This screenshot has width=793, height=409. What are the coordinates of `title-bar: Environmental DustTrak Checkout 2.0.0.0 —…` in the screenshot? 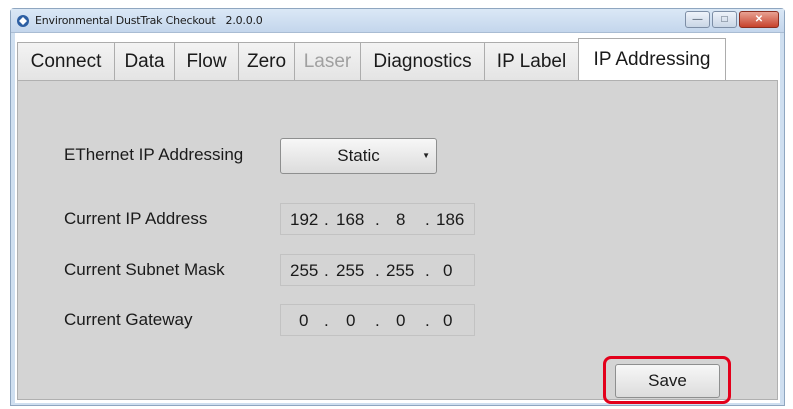 It's located at (397, 21).